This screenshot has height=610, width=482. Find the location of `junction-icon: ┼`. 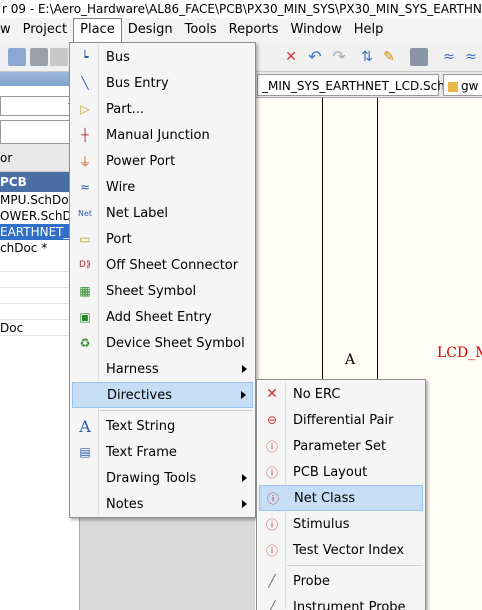

junction-icon: ┼ is located at coordinates (85, 135).